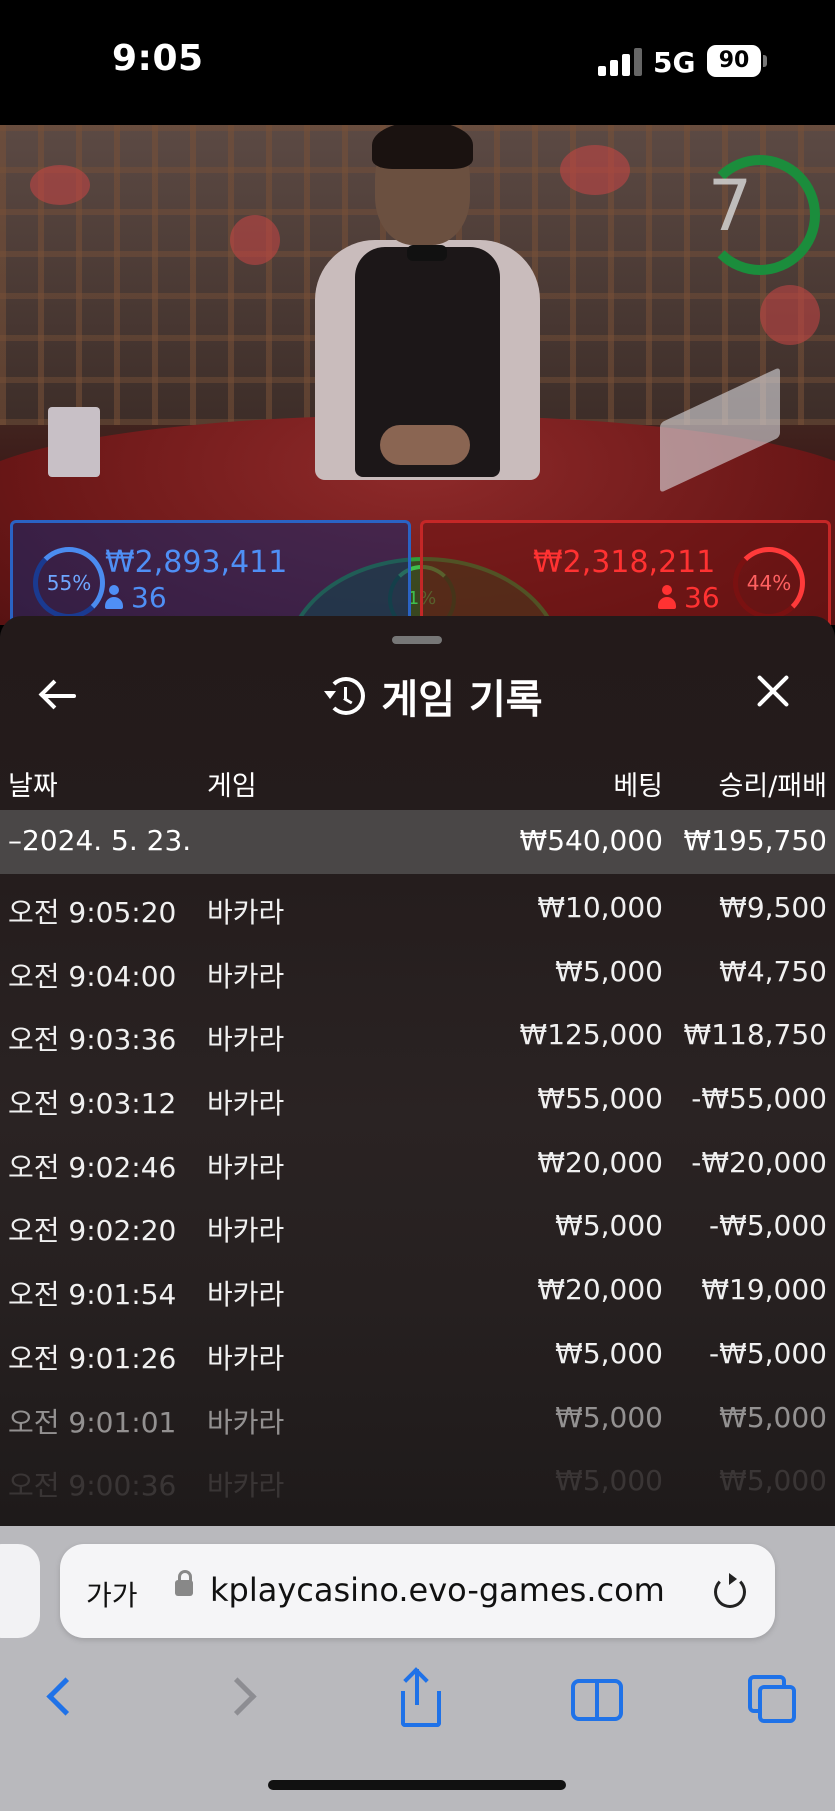 This screenshot has width=835, height=1811. I want to click on countdown-number: 7, so click(730, 206).